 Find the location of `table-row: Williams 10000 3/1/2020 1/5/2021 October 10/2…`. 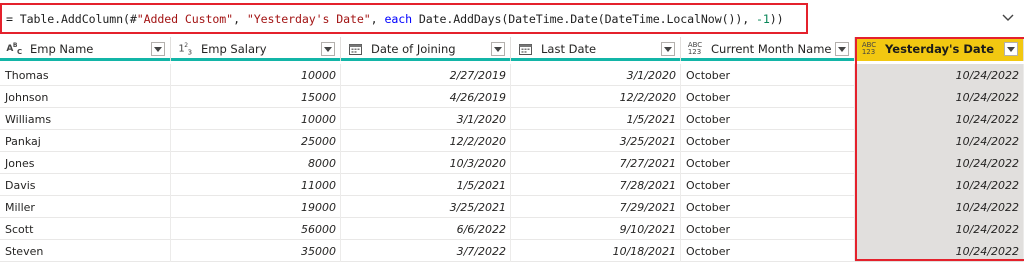

table-row: Williams 10000 3/1/2020 1/5/2021 October 10/2… is located at coordinates (512, 119).